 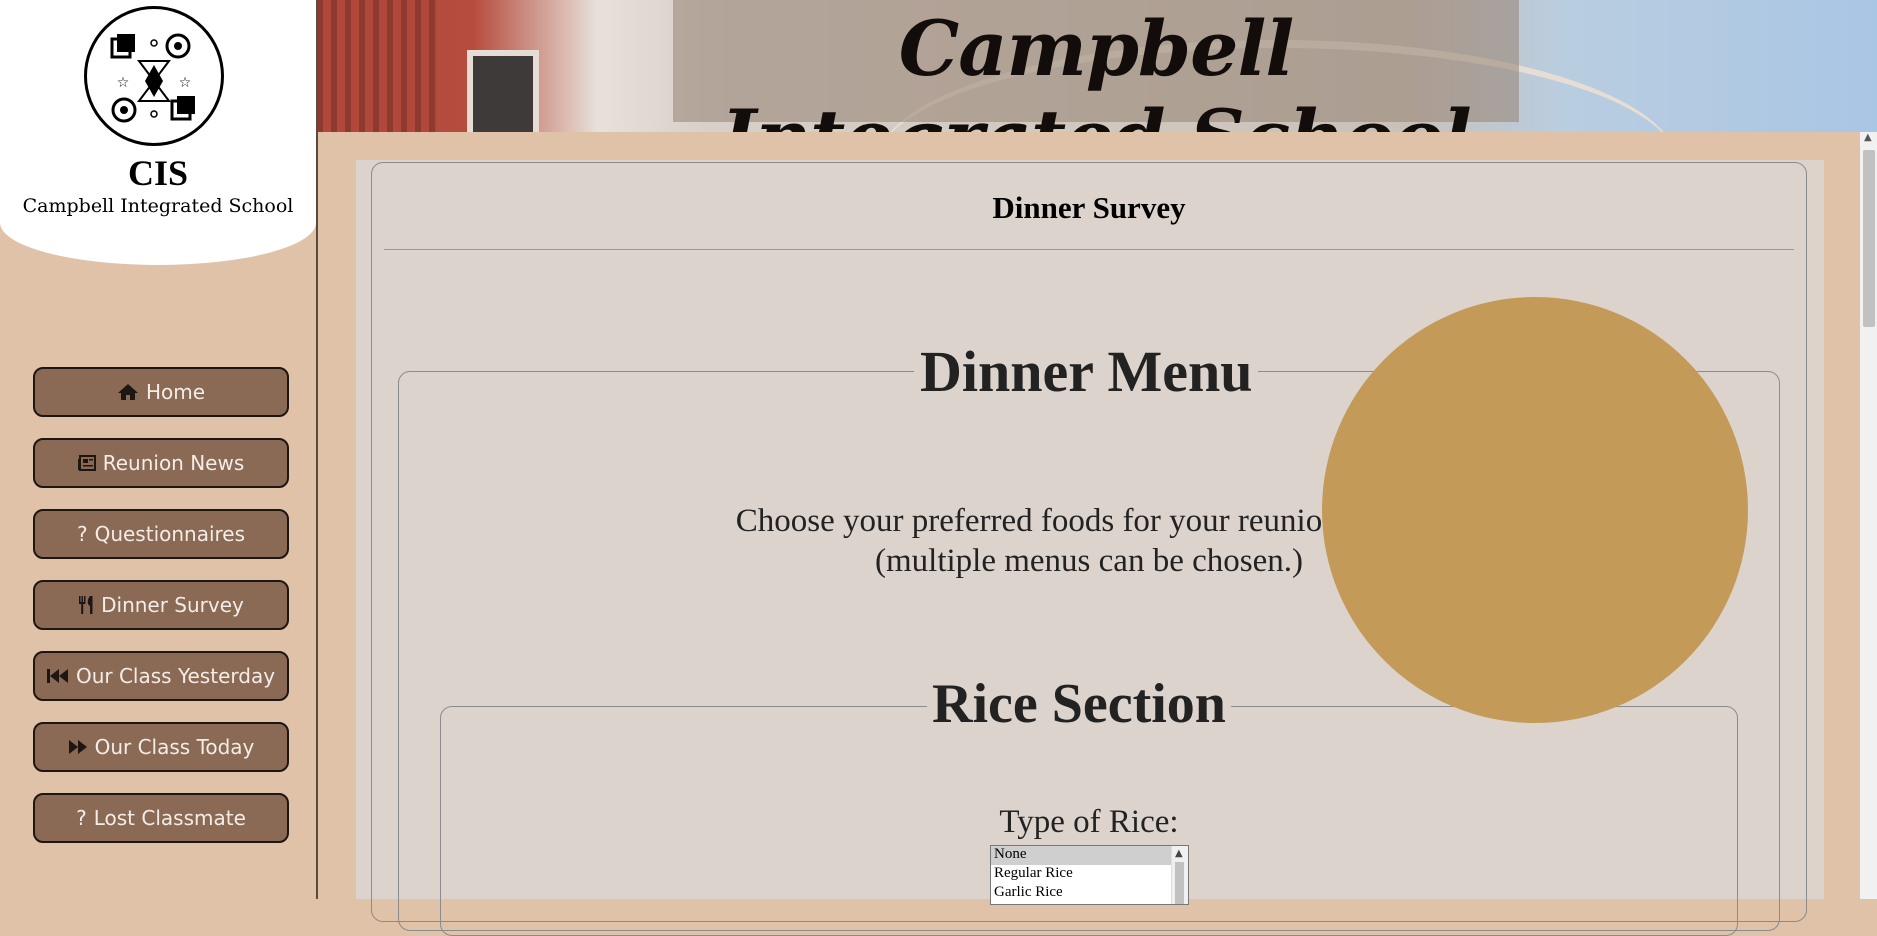 I want to click on nav-our-class-yesterday-button: Our Class Yesterday, so click(x=161, y=676).